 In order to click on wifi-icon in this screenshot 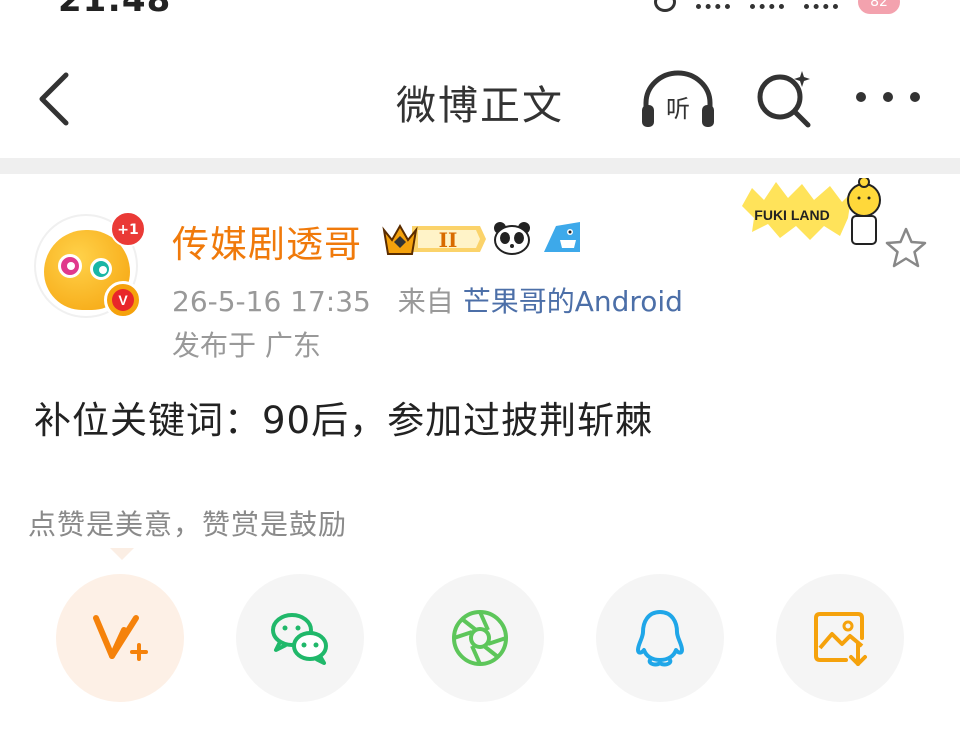, I will do `click(821, 4)`.